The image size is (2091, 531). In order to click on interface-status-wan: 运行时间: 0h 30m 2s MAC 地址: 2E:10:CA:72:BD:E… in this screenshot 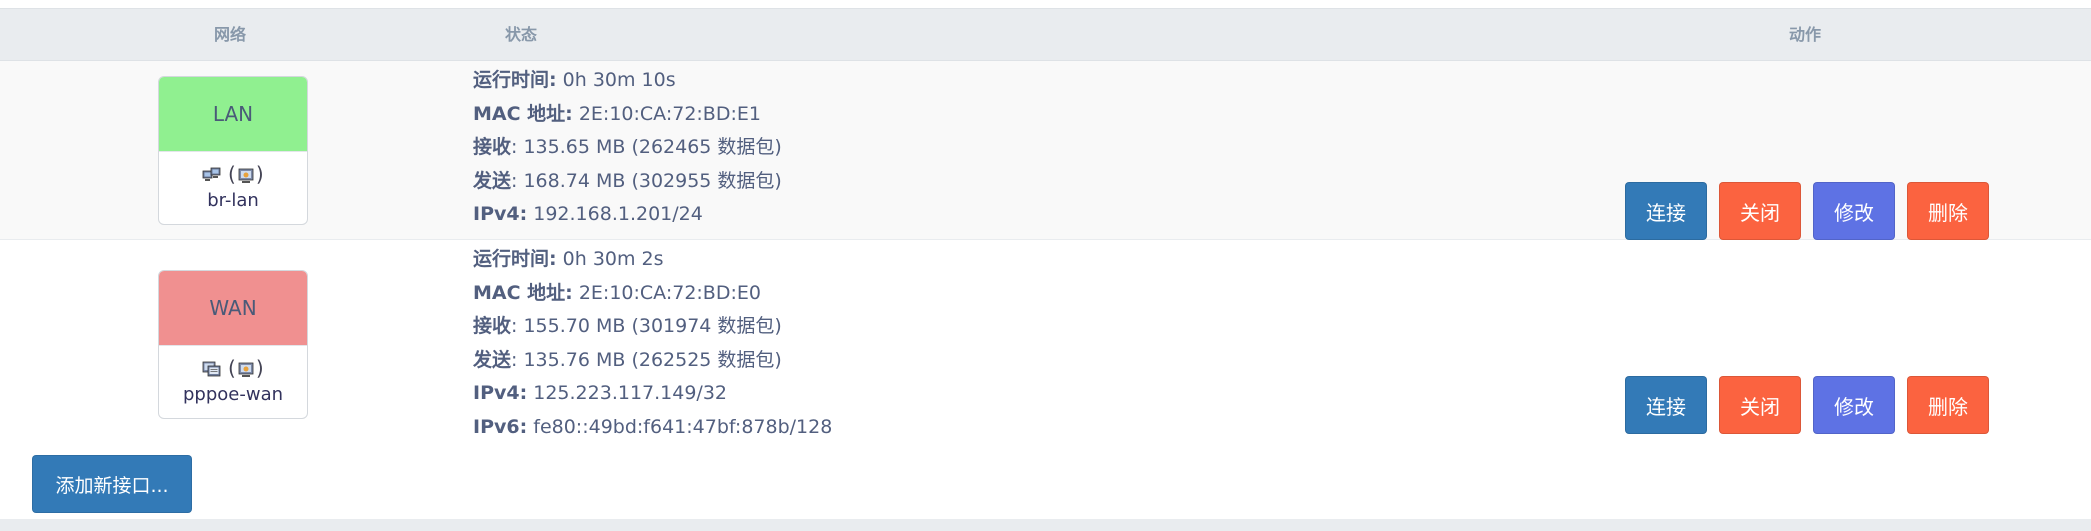, I will do `click(652, 343)`.